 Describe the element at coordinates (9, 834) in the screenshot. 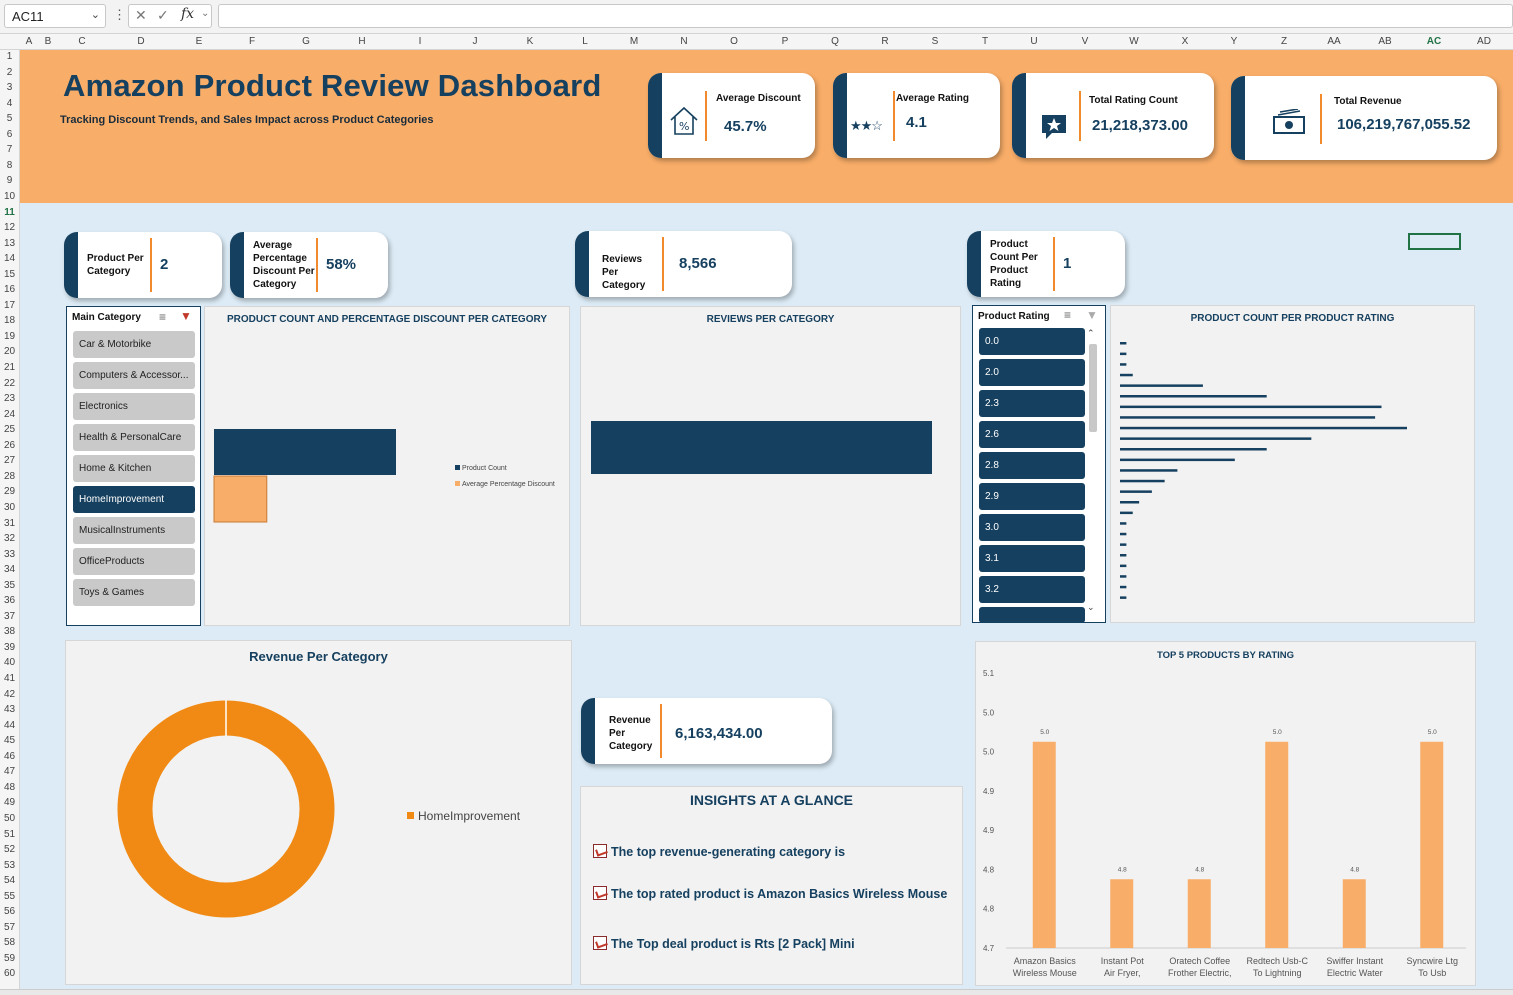

I see `row-header: 51` at that location.